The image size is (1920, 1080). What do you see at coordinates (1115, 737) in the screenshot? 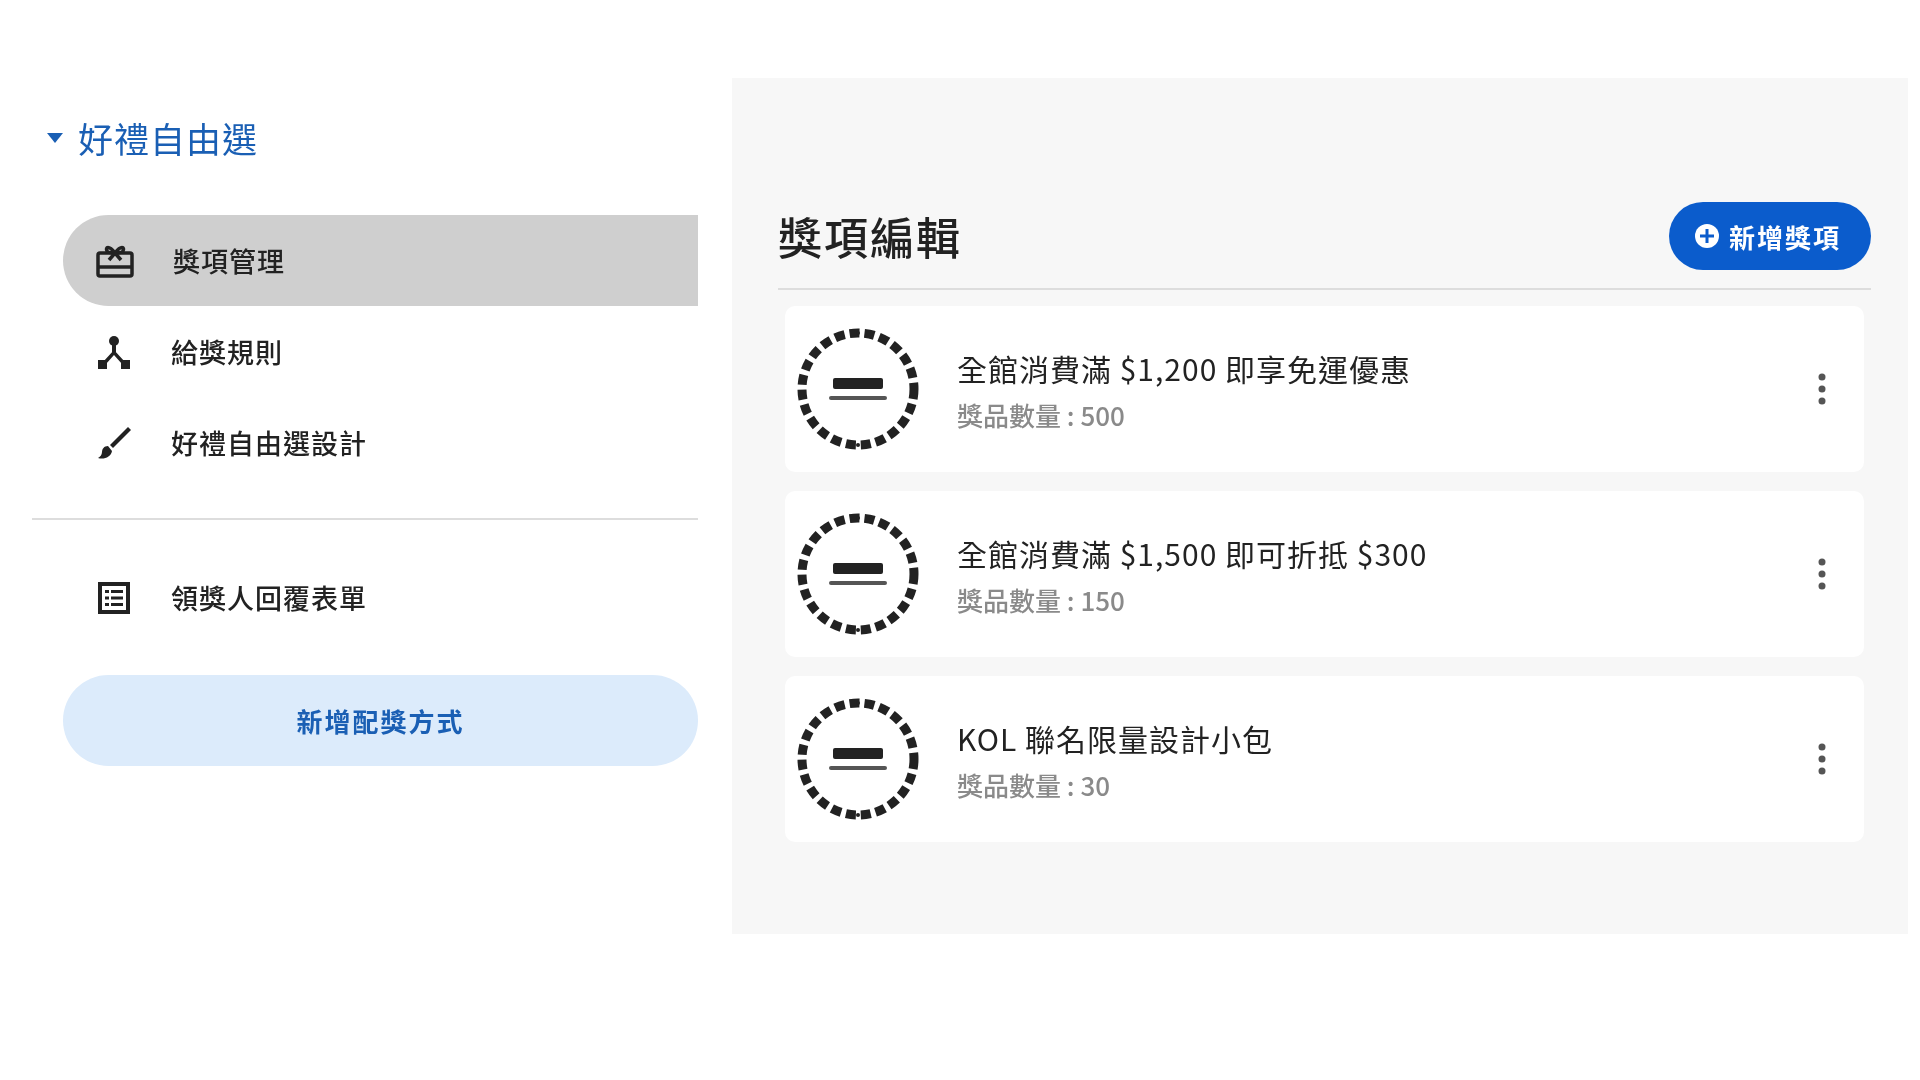
I see `prize-name: KOL 聯名限量設計小包` at bounding box center [1115, 737].